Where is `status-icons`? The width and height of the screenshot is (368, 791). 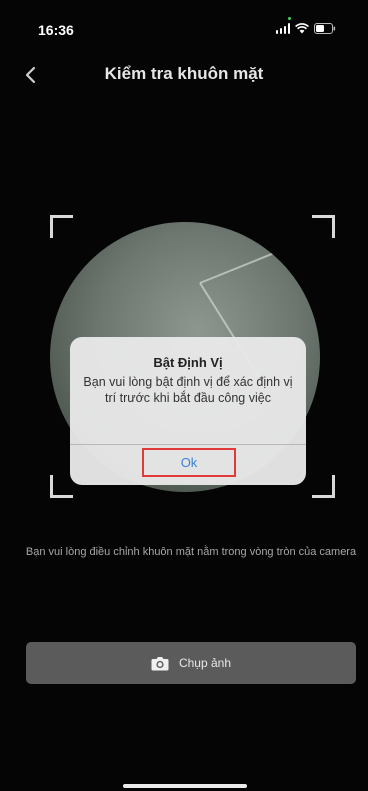 status-icons is located at coordinates (306, 28).